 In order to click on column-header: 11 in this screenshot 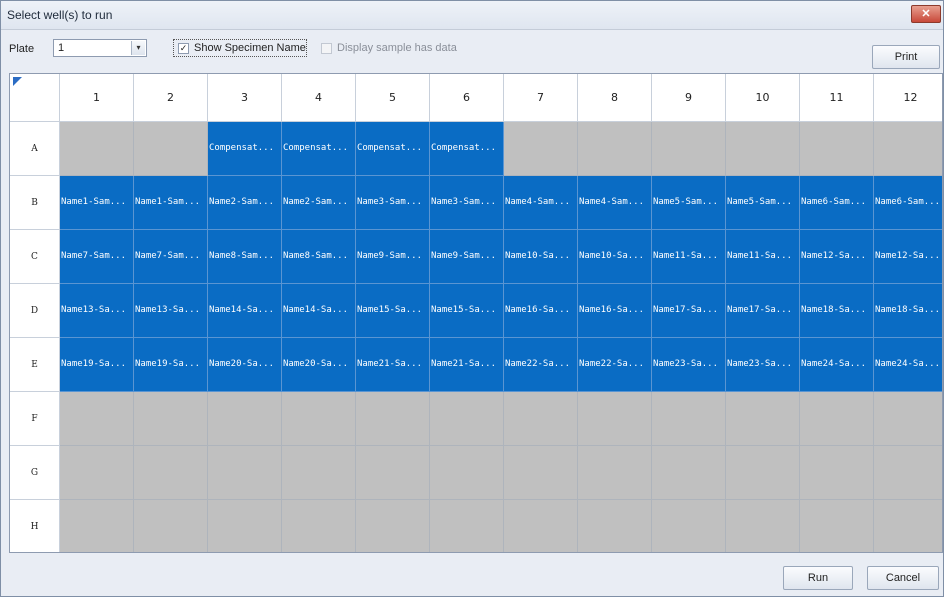, I will do `click(837, 98)`.